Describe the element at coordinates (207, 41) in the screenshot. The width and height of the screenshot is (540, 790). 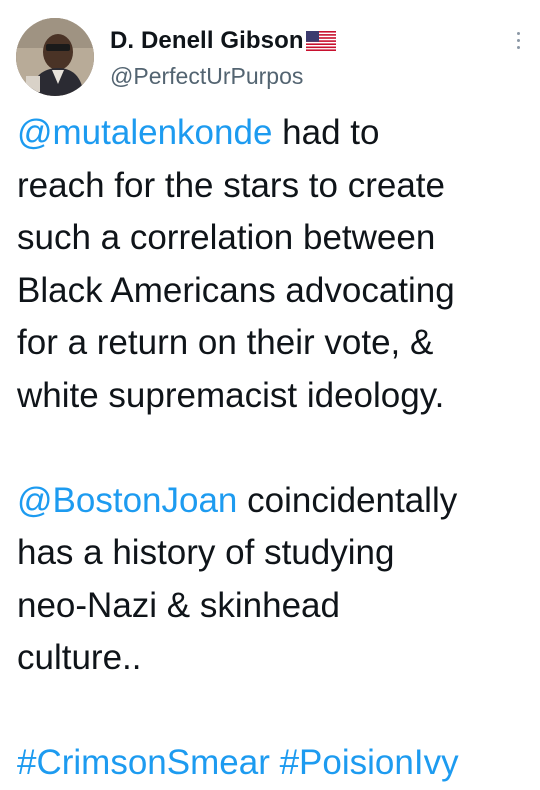
I see `display-name: D. Denell Gibson` at that location.